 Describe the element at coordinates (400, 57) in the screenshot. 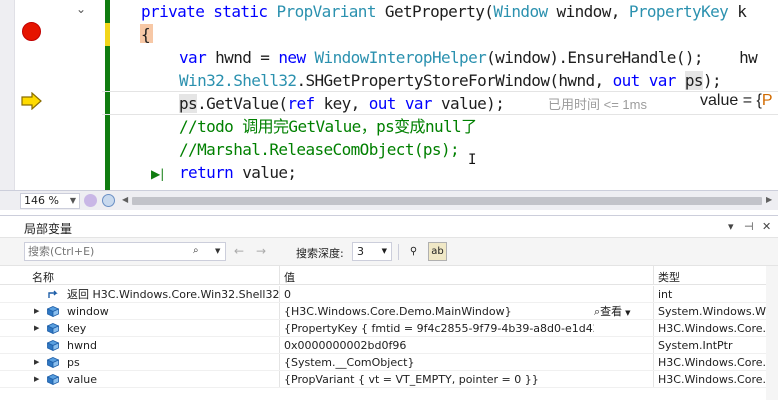

I see `code-token: WindowInteropHelper` at that location.